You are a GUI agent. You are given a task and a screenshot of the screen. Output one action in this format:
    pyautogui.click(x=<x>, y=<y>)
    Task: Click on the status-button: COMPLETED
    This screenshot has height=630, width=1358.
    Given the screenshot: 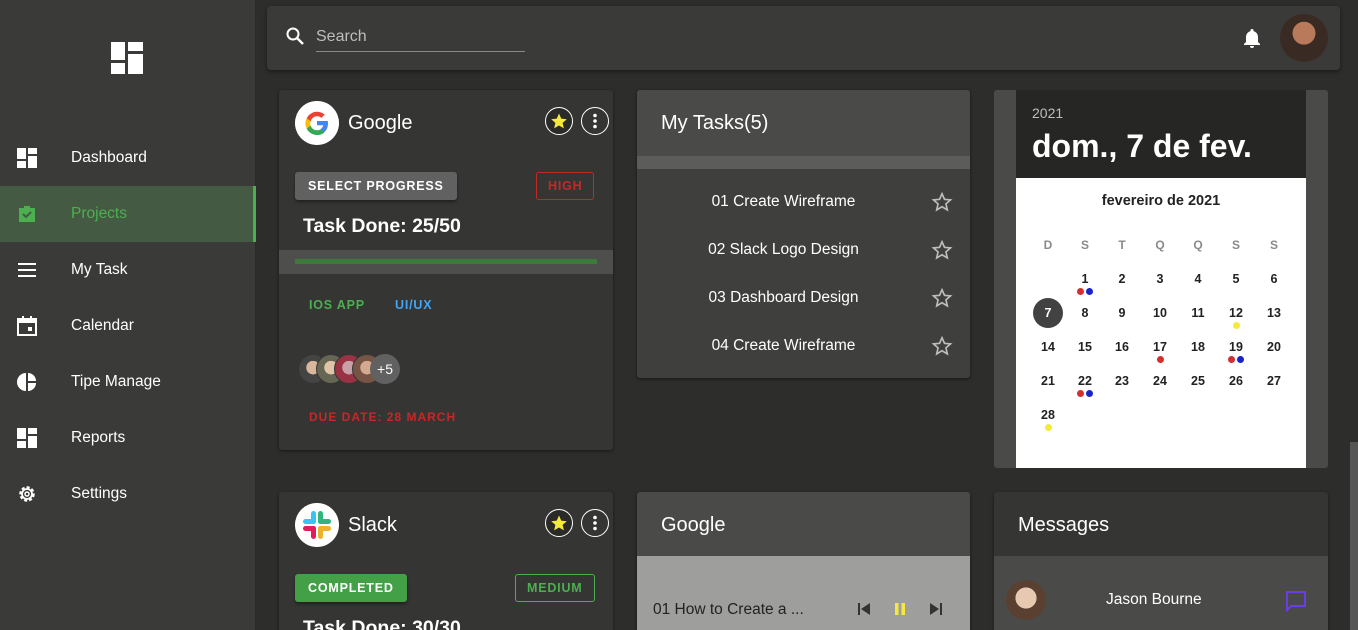 What is the action you would take?
    pyautogui.click(x=351, y=588)
    